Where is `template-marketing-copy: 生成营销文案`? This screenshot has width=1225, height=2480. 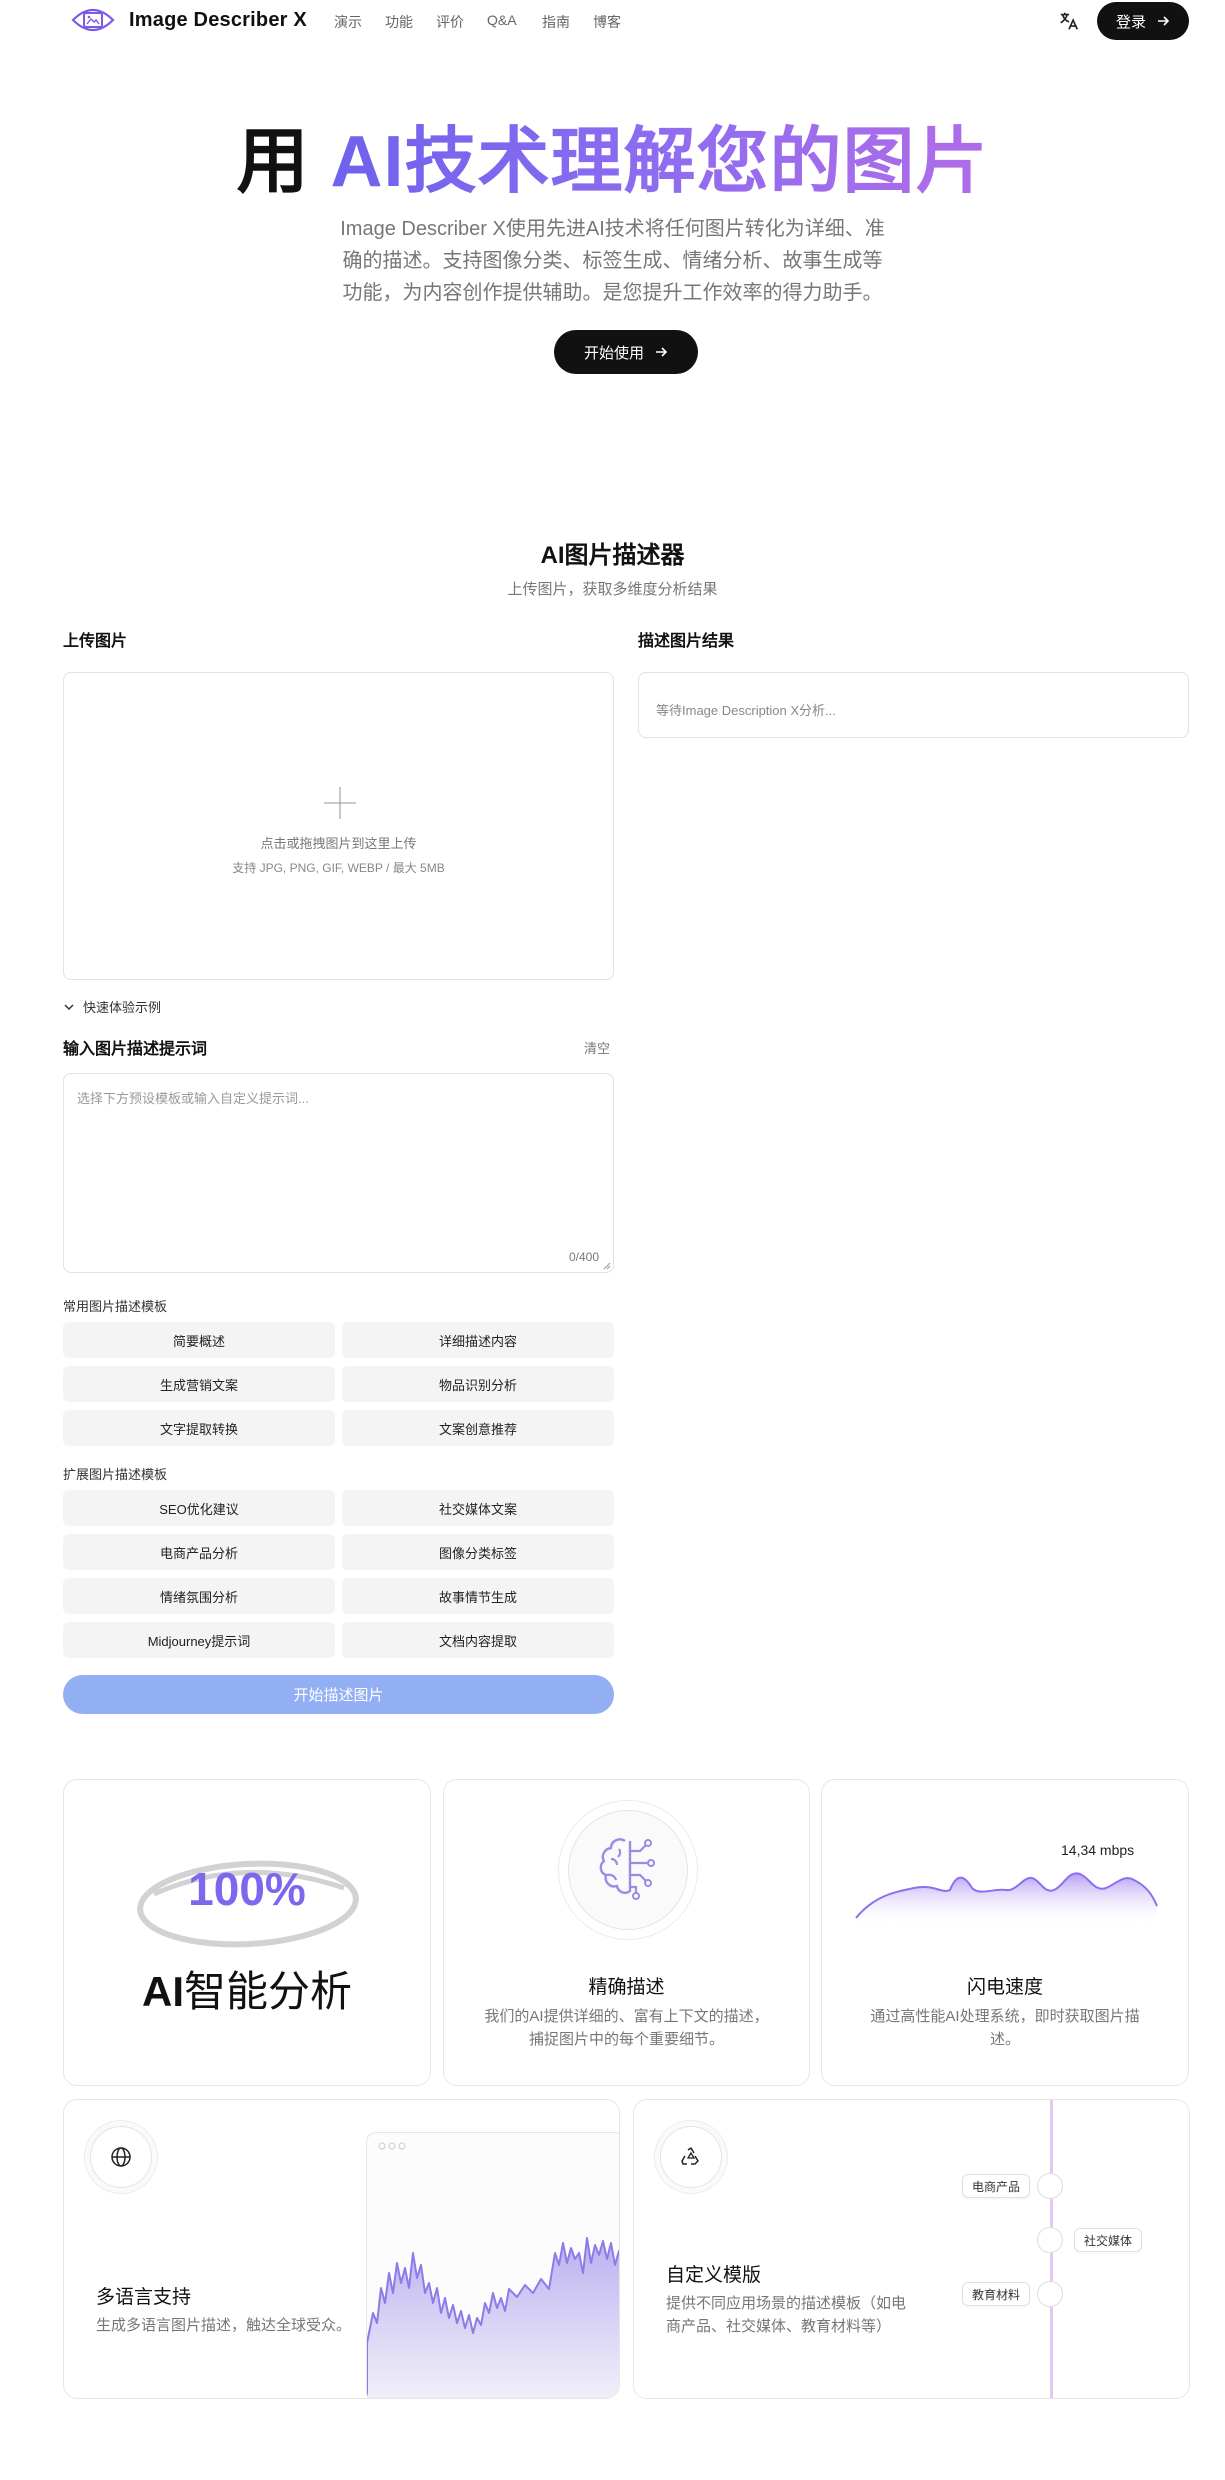
template-marketing-copy: 生成营销文案 is located at coordinates (199, 1384).